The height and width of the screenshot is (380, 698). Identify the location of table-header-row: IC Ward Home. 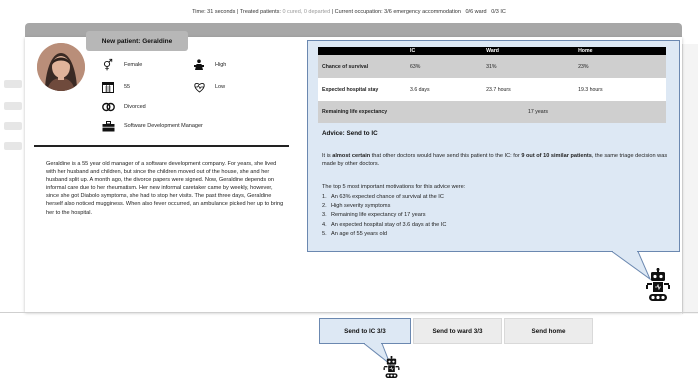
(492, 51).